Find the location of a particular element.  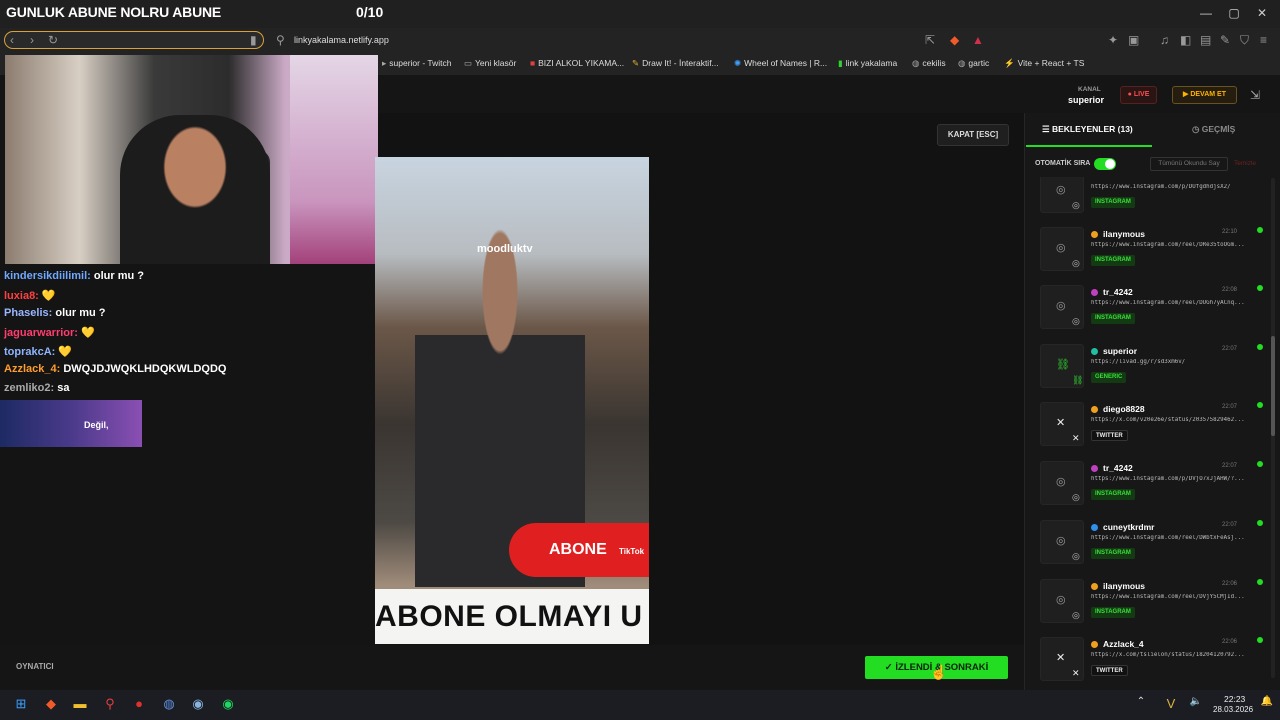

share-icon: ⇱ is located at coordinates (930, 40).